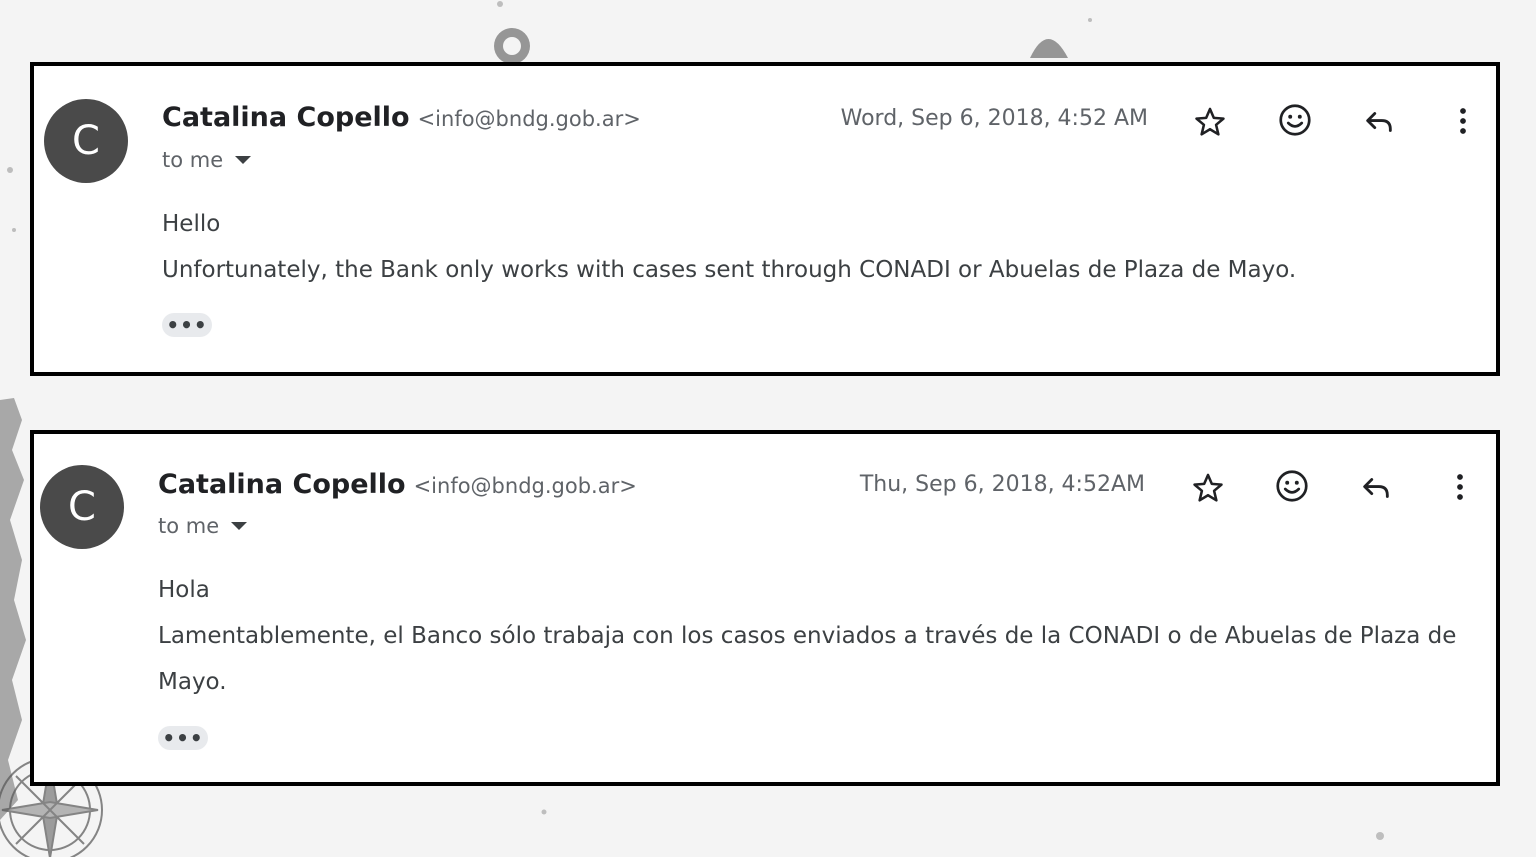 This screenshot has width=1536, height=857. I want to click on message-date: Word, Sep 6, 2018, 4:52 AM, so click(994, 118).